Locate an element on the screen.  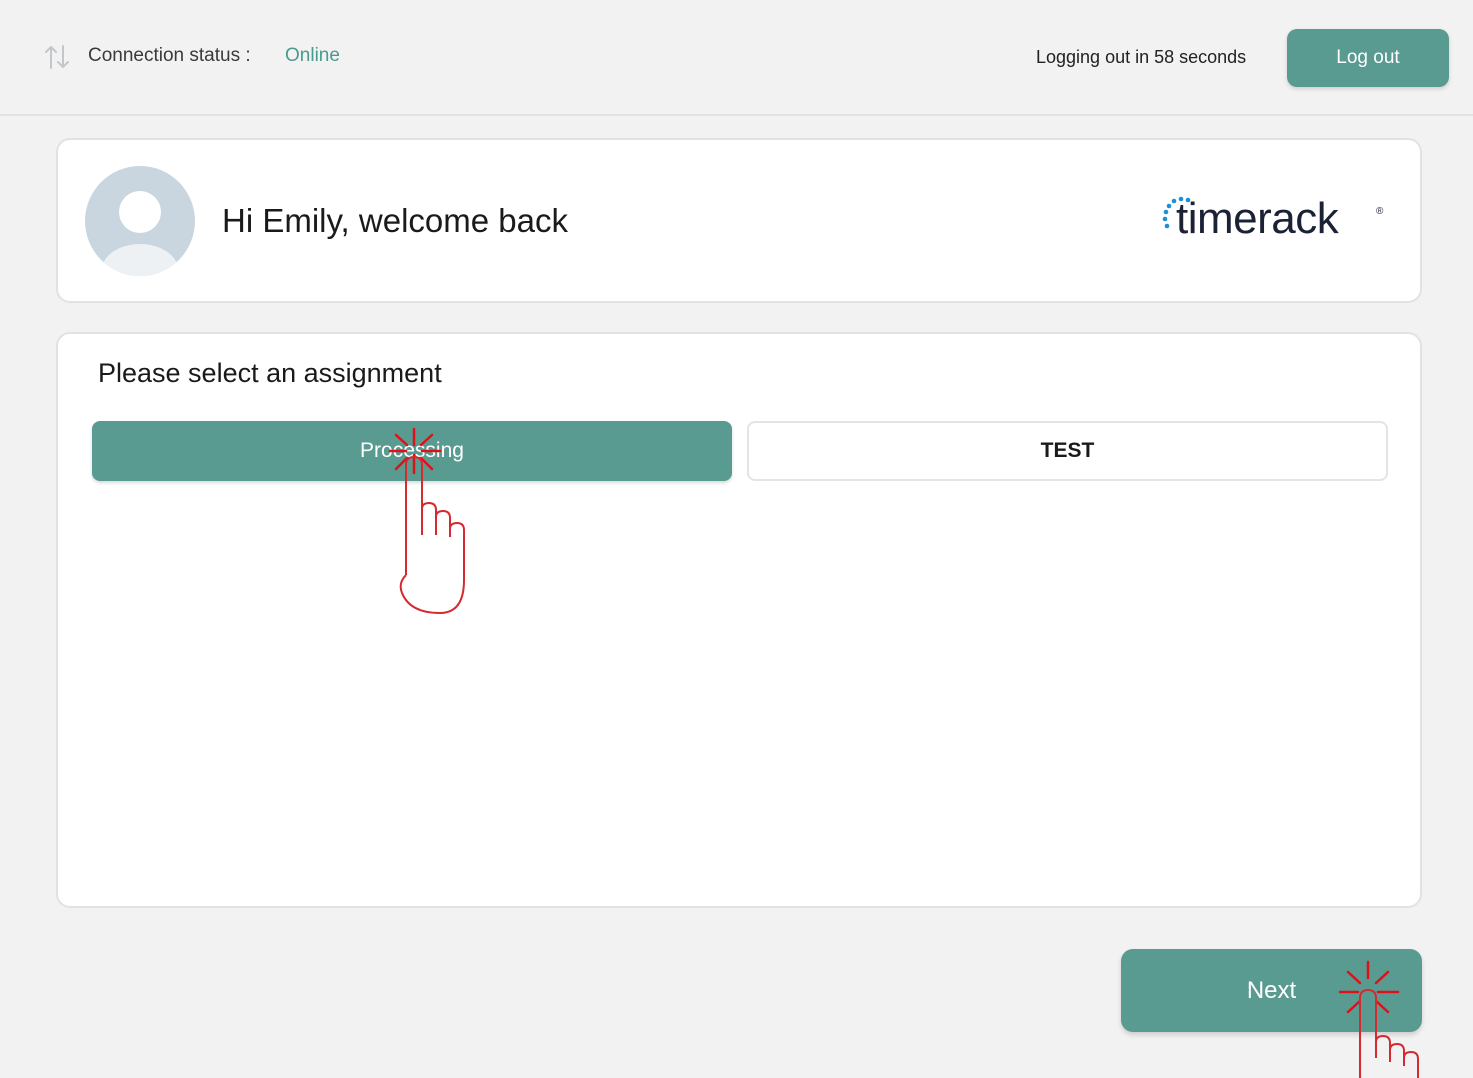
assignment-option-processing: Processing is located at coordinates (412, 451).